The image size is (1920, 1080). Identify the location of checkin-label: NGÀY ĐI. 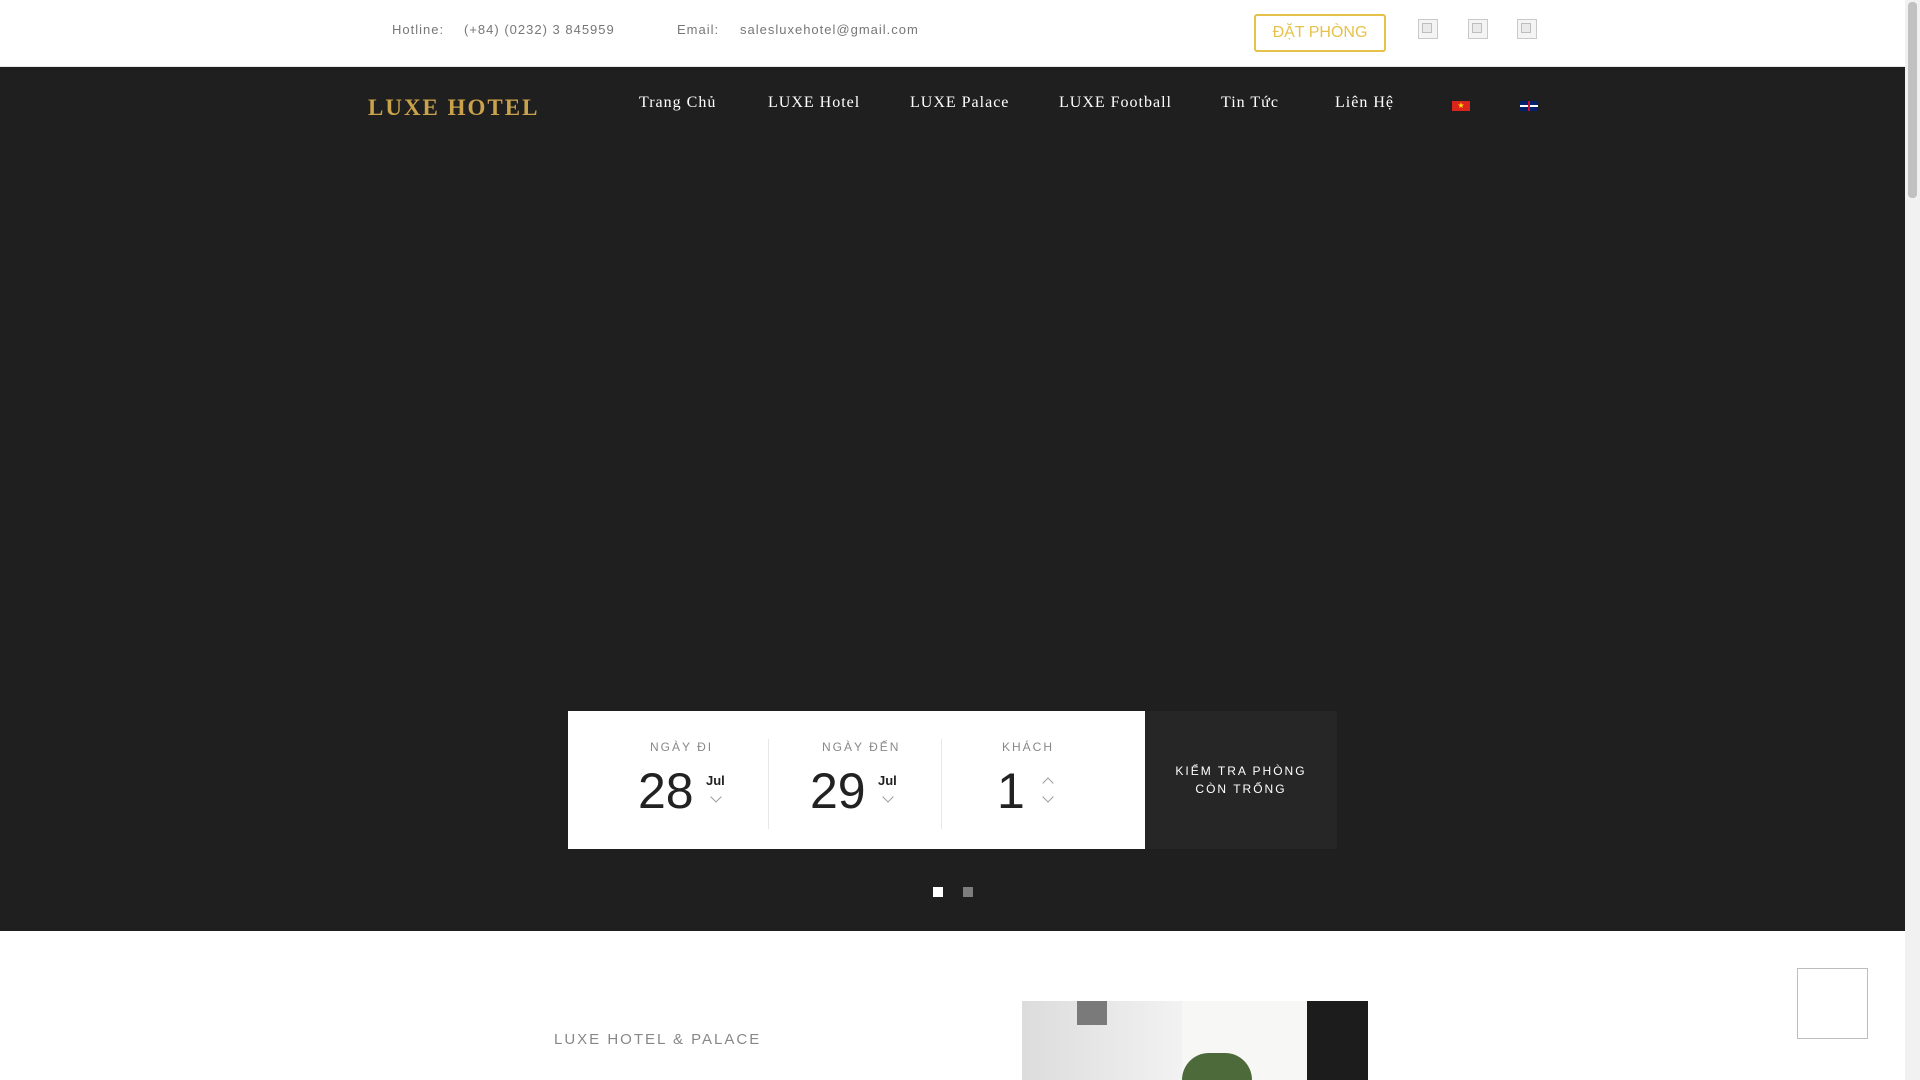
(682, 747).